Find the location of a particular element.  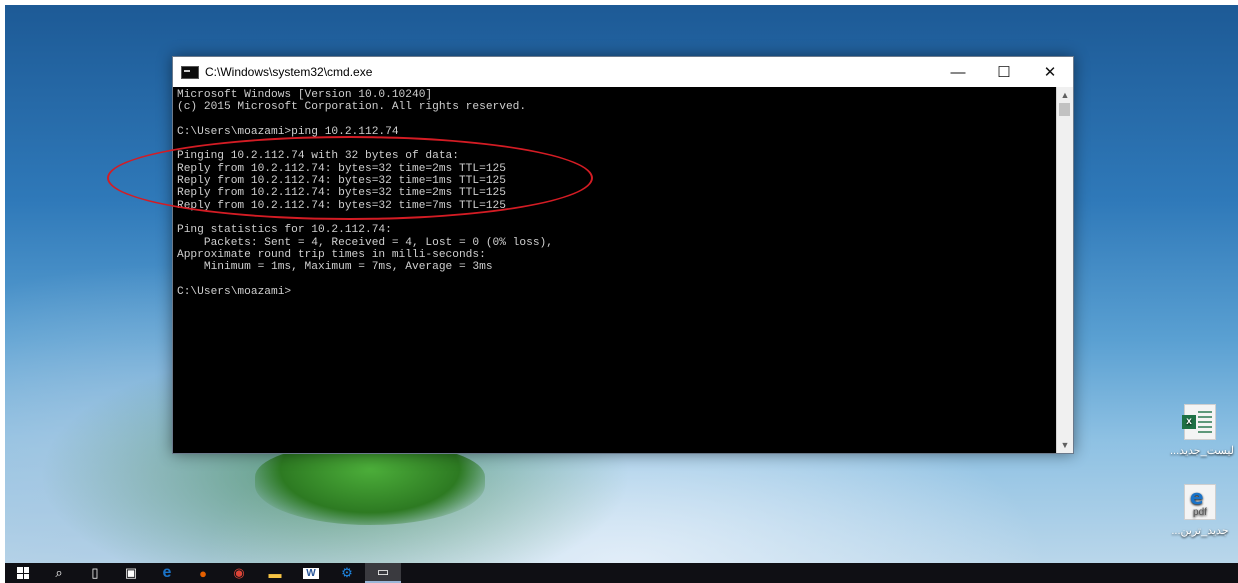

desktop-icon-excel: x ...لیست_جدید is located at coordinates (1202, 430).